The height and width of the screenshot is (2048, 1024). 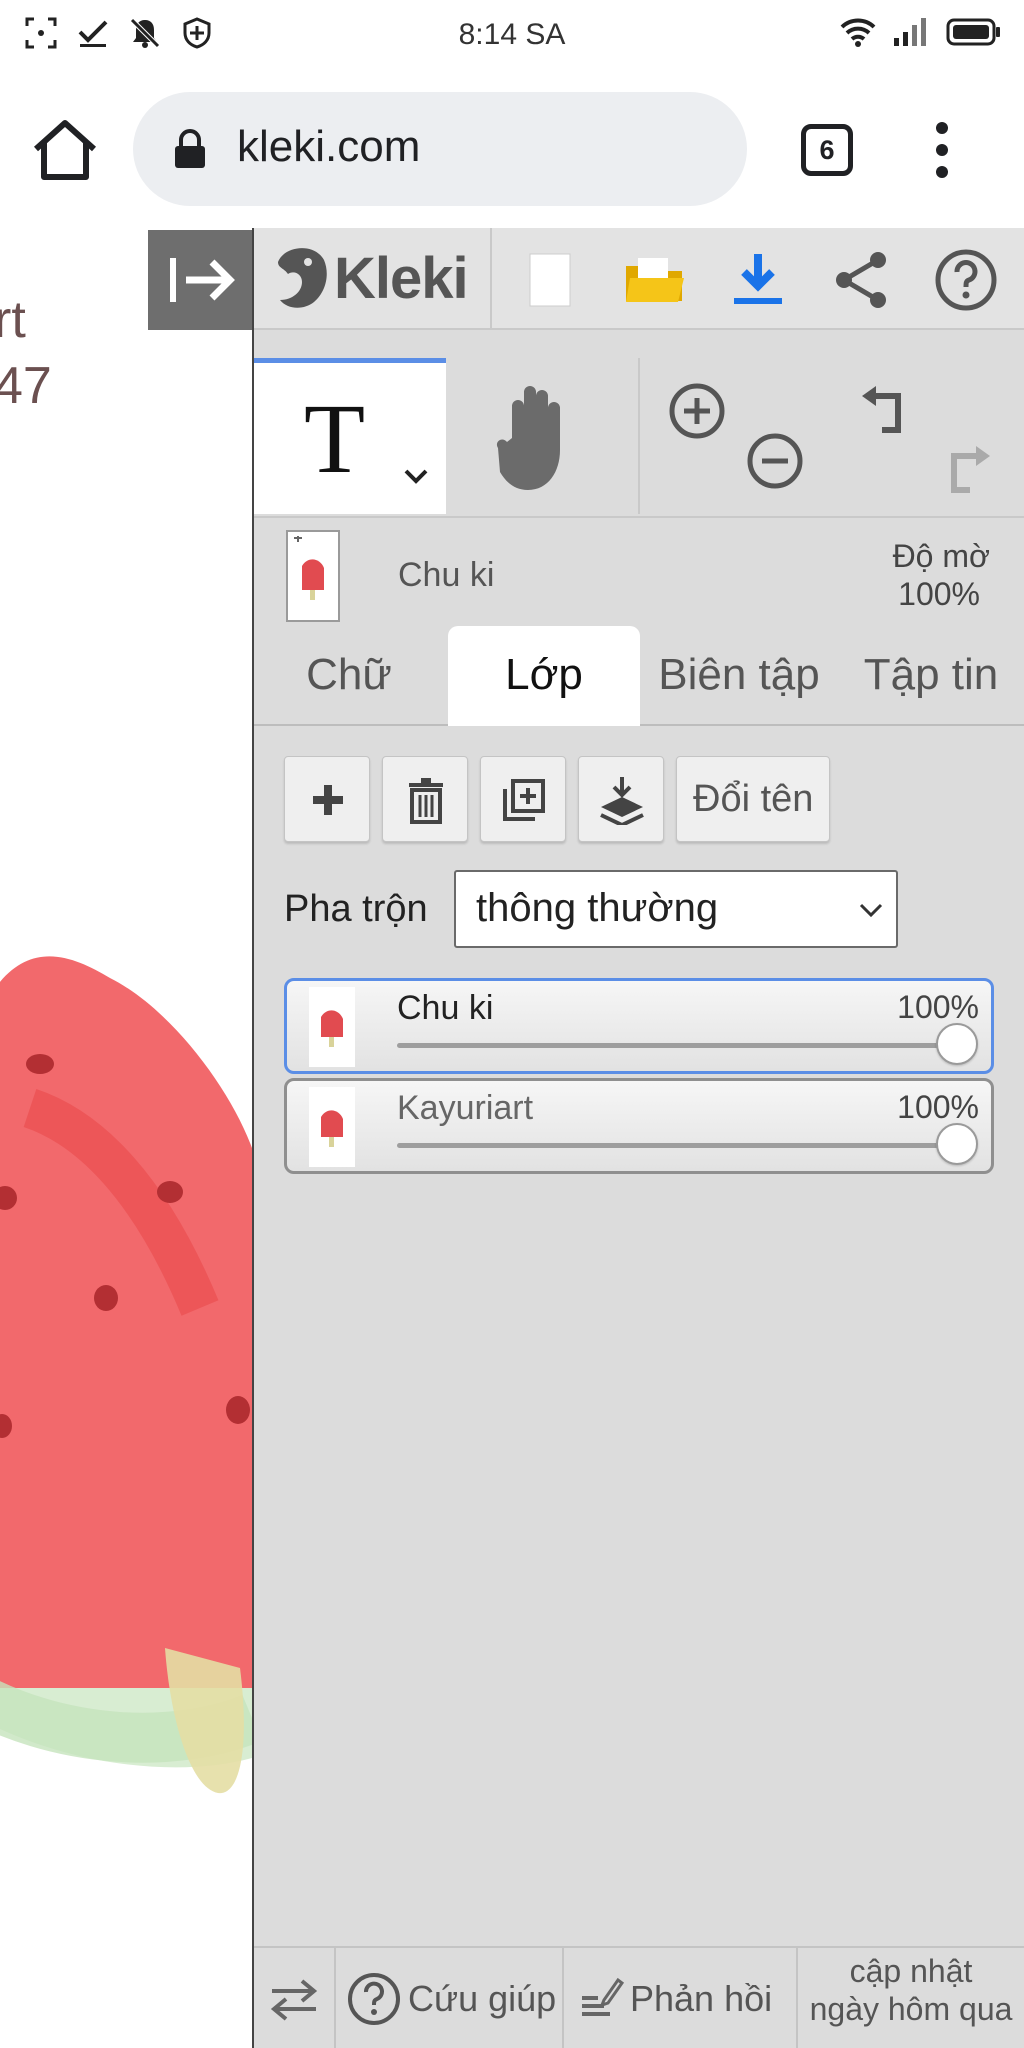 What do you see at coordinates (942, 150) in the screenshot?
I see `overflow-menu-icon` at bounding box center [942, 150].